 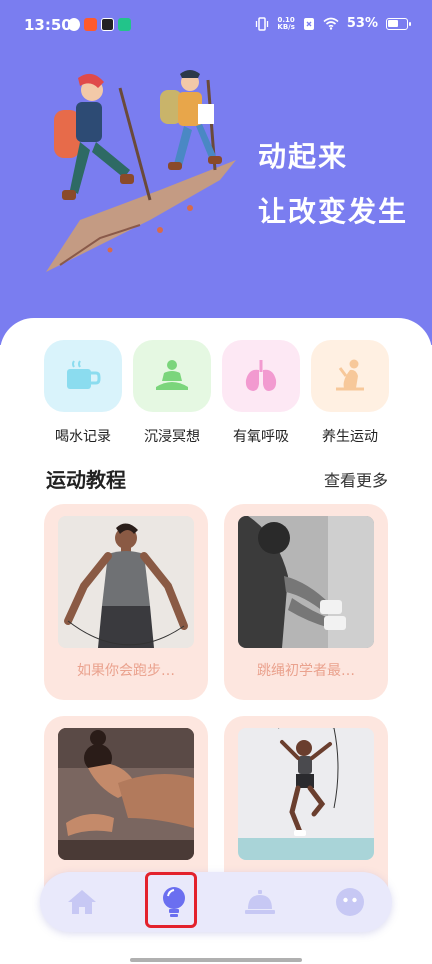 I want to click on hero-subheadline: 让改变发生, so click(x=333, y=211).